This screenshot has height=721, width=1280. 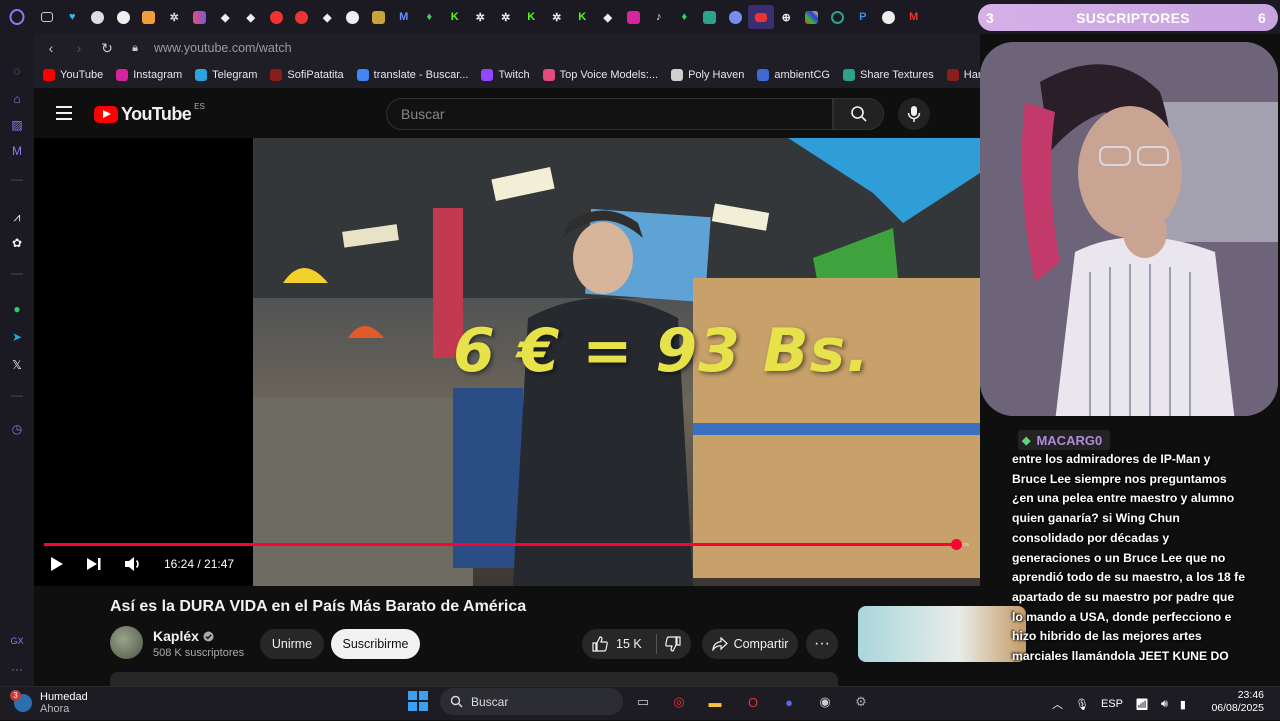 What do you see at coordinates (822, 644) in the screenshot?
I see `more-actions-button: ···` at bounding box center [822, 644].